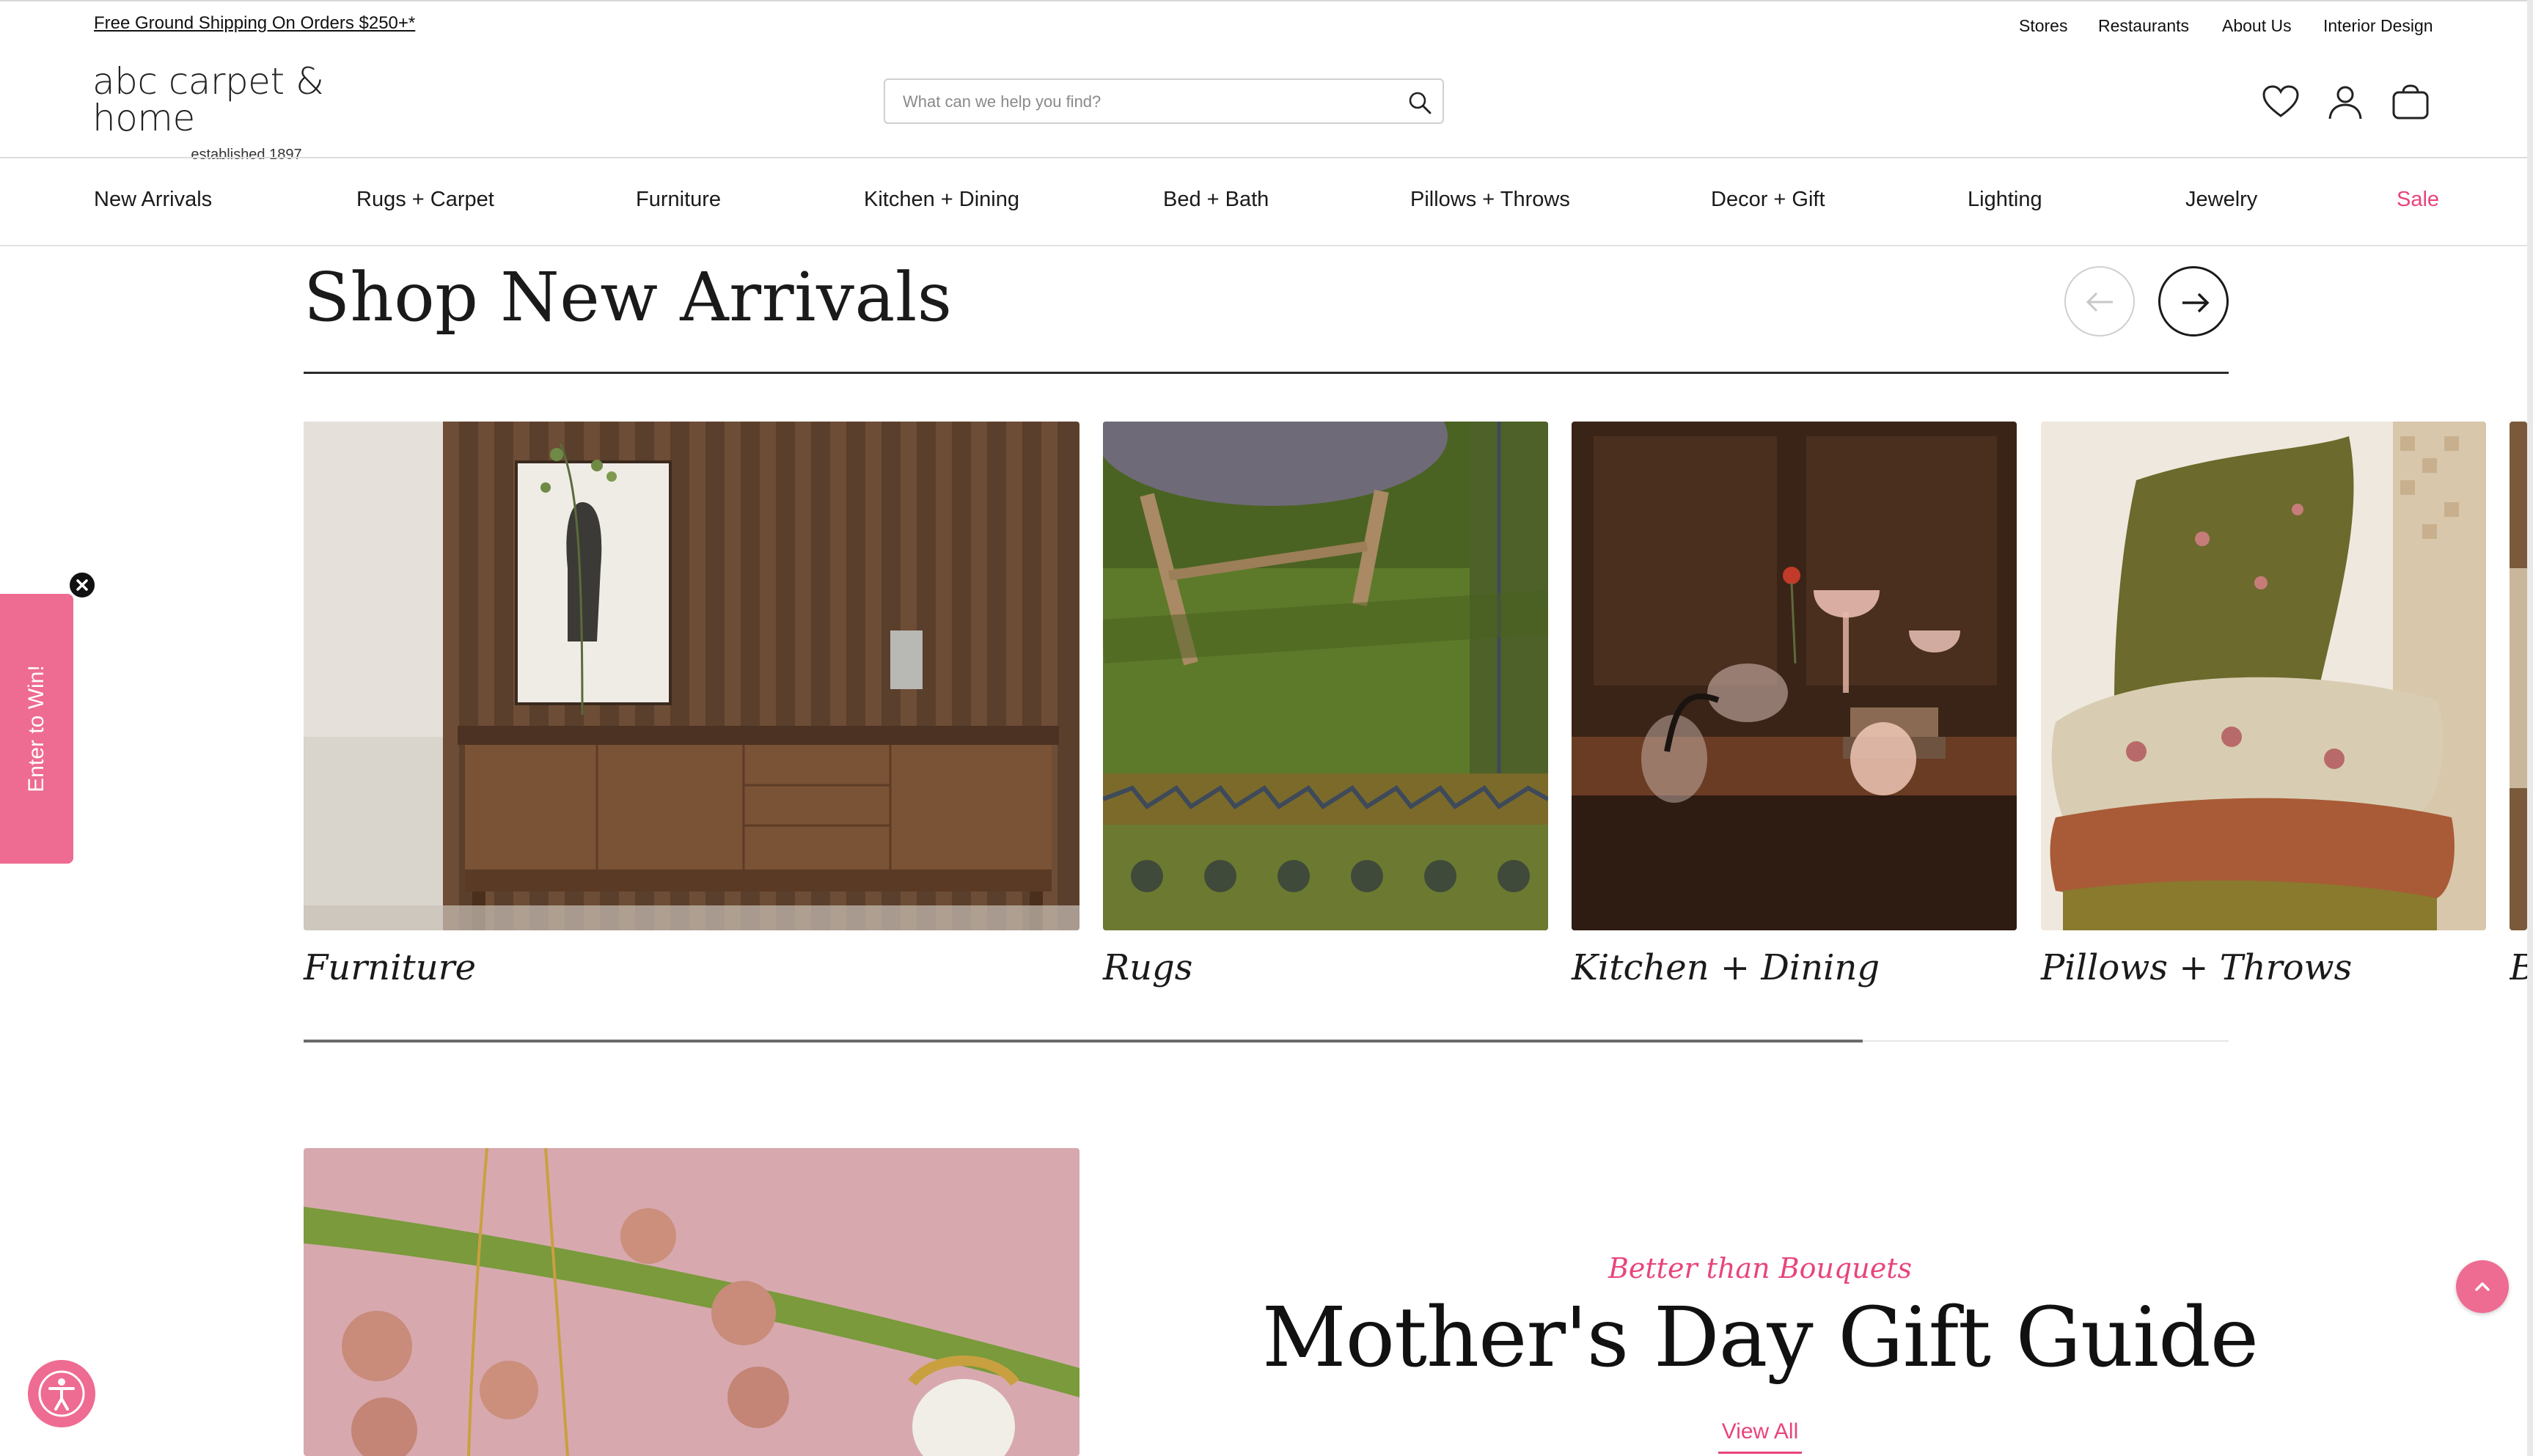  Describe the element at coordinates (2410, 102) in the screenshot. I see `bag-icon` at that location.